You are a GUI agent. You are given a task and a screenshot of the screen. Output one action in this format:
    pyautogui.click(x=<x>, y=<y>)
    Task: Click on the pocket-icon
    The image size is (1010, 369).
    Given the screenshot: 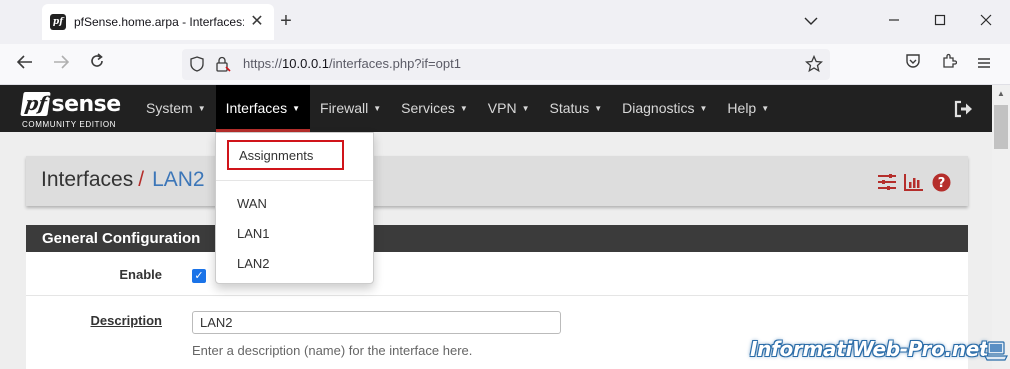 What is the action you would take?
    pyautogui.click(x=913, y=64)
    